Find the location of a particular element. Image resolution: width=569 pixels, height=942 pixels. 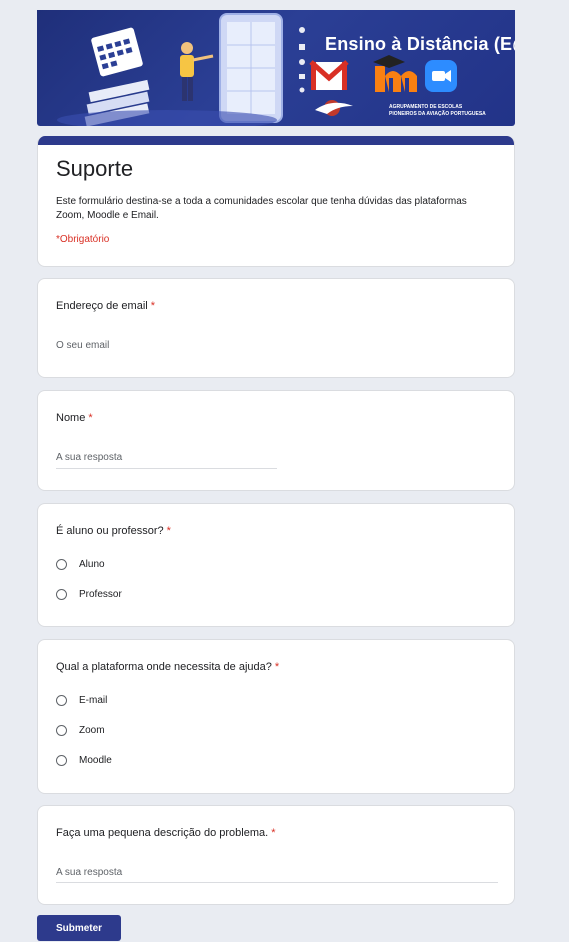

radio-label: Professor is located at coordinates (100, 594).